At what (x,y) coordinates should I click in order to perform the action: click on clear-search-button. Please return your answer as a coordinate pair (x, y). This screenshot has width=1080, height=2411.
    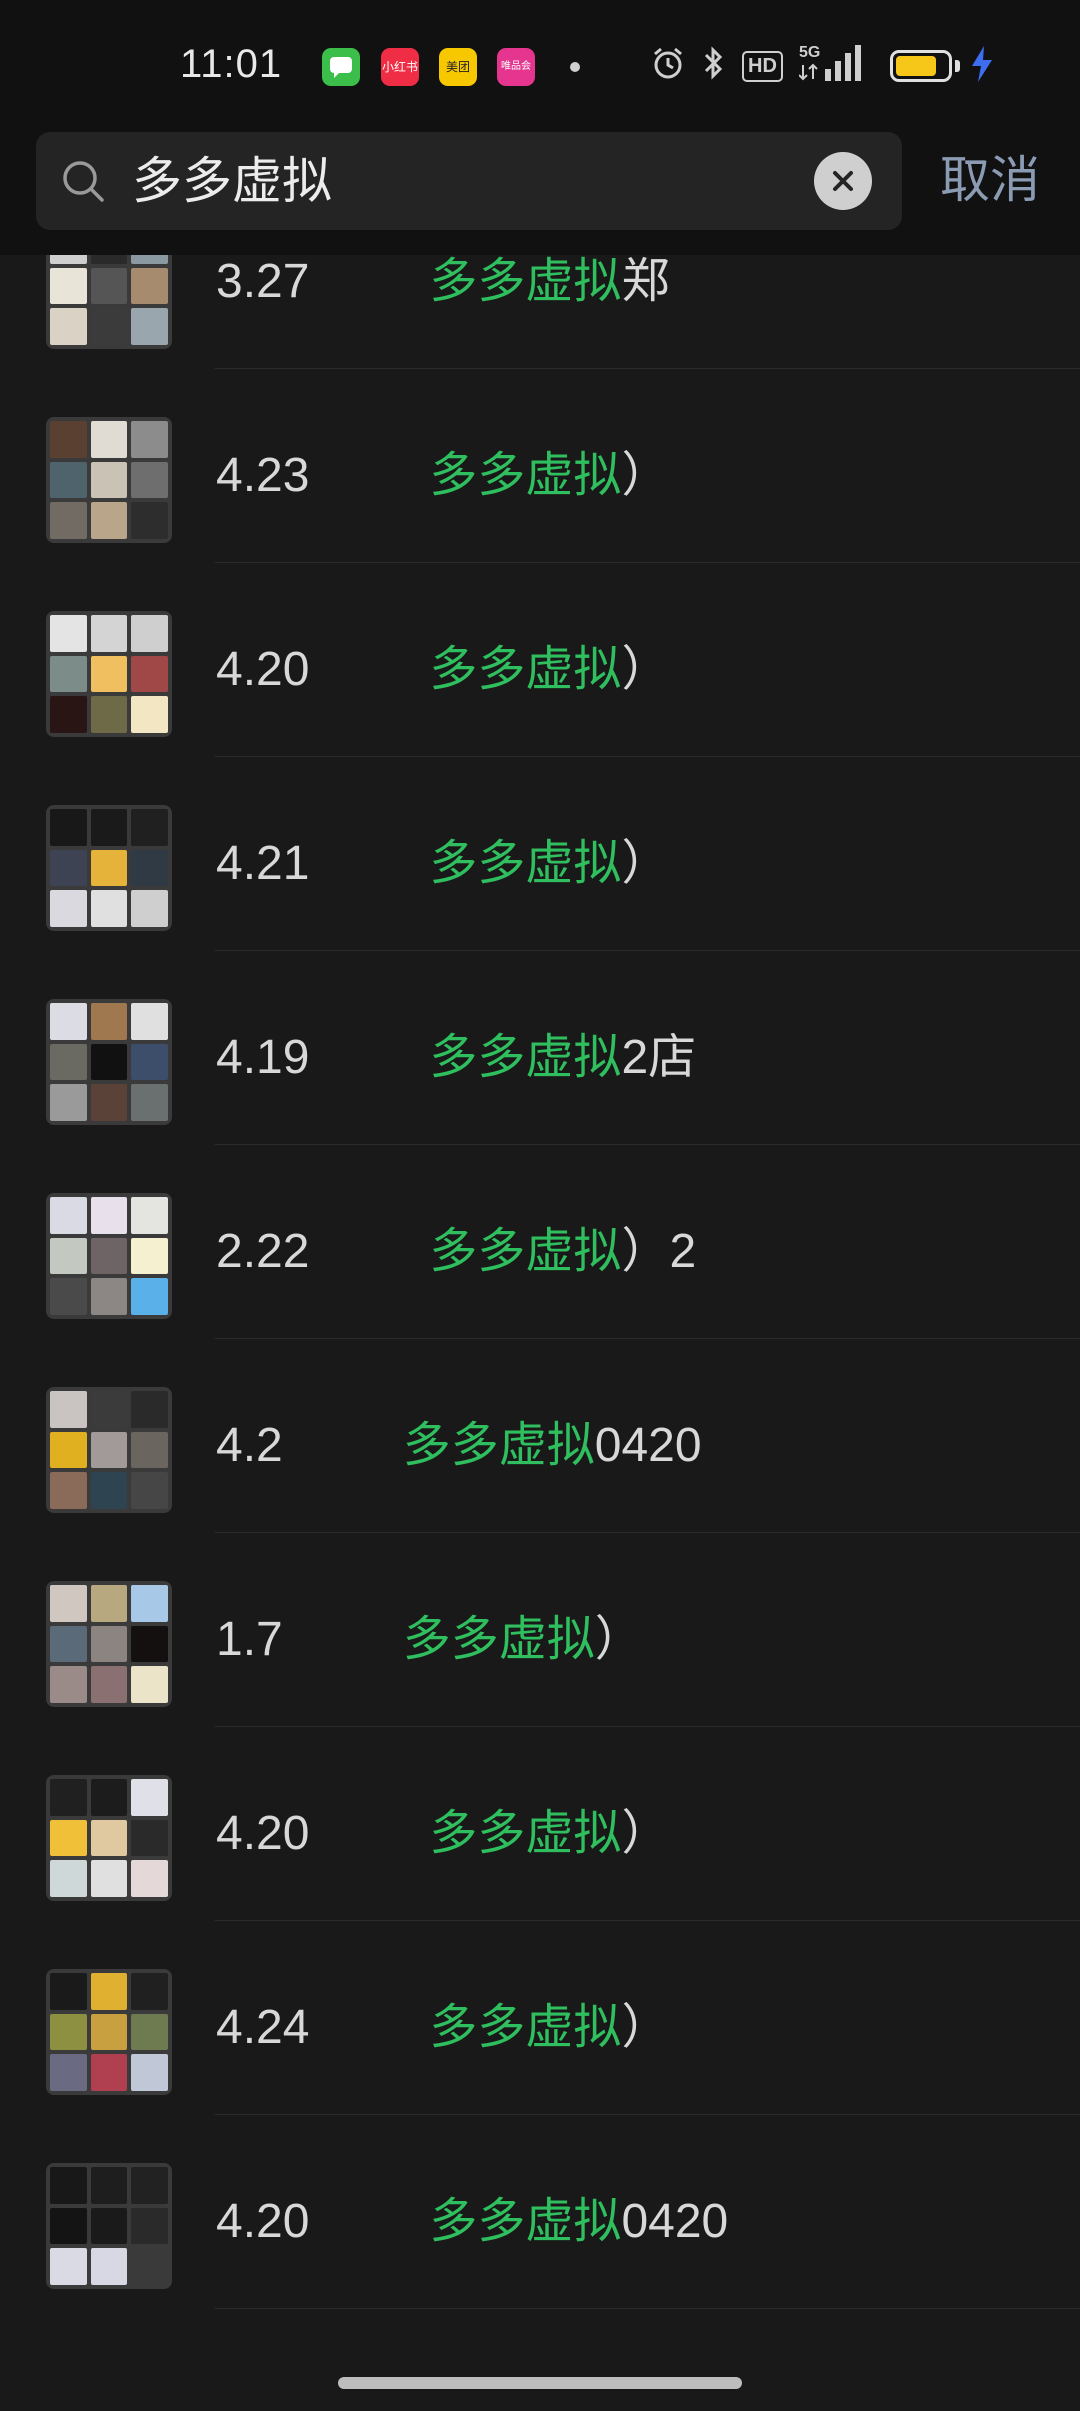
    Looking at the image, I should click on (843, 181).